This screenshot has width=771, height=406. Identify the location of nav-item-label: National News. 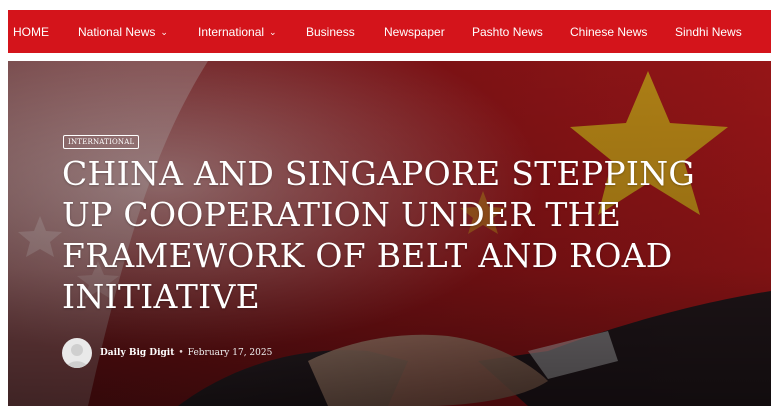
(117, 31).